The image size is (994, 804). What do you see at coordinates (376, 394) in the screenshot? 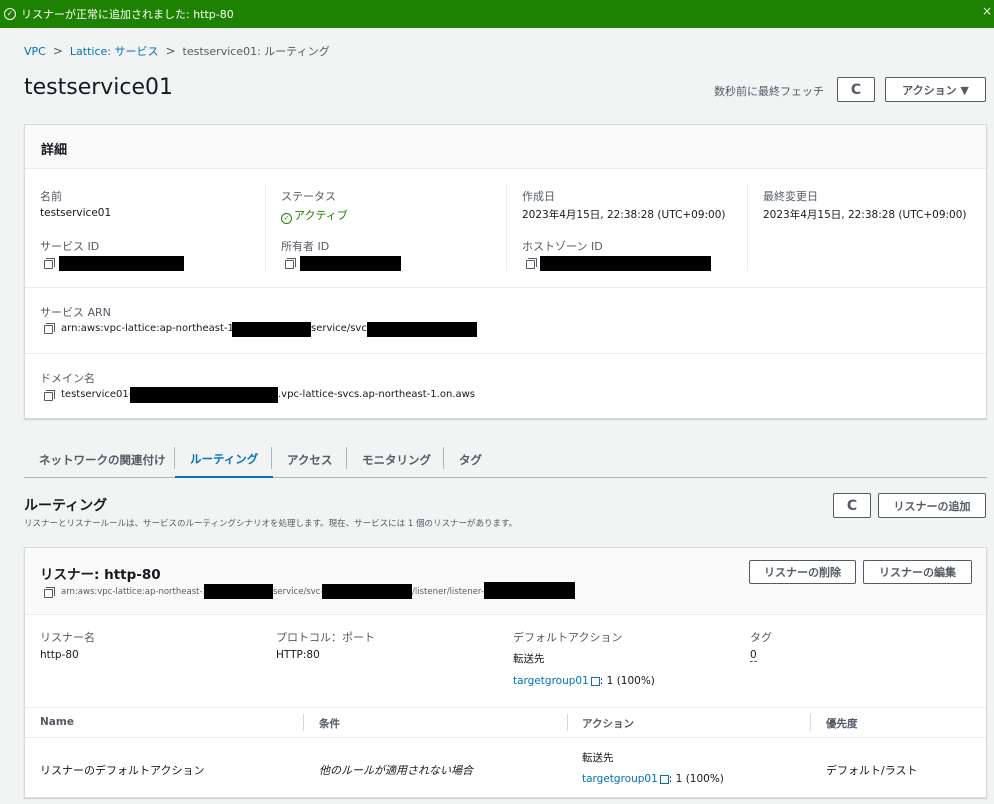
I see `domain-suffix: .vpc-lattice-svcs.ap-northeast-1.on.aws` at bounding box center [376, 394].